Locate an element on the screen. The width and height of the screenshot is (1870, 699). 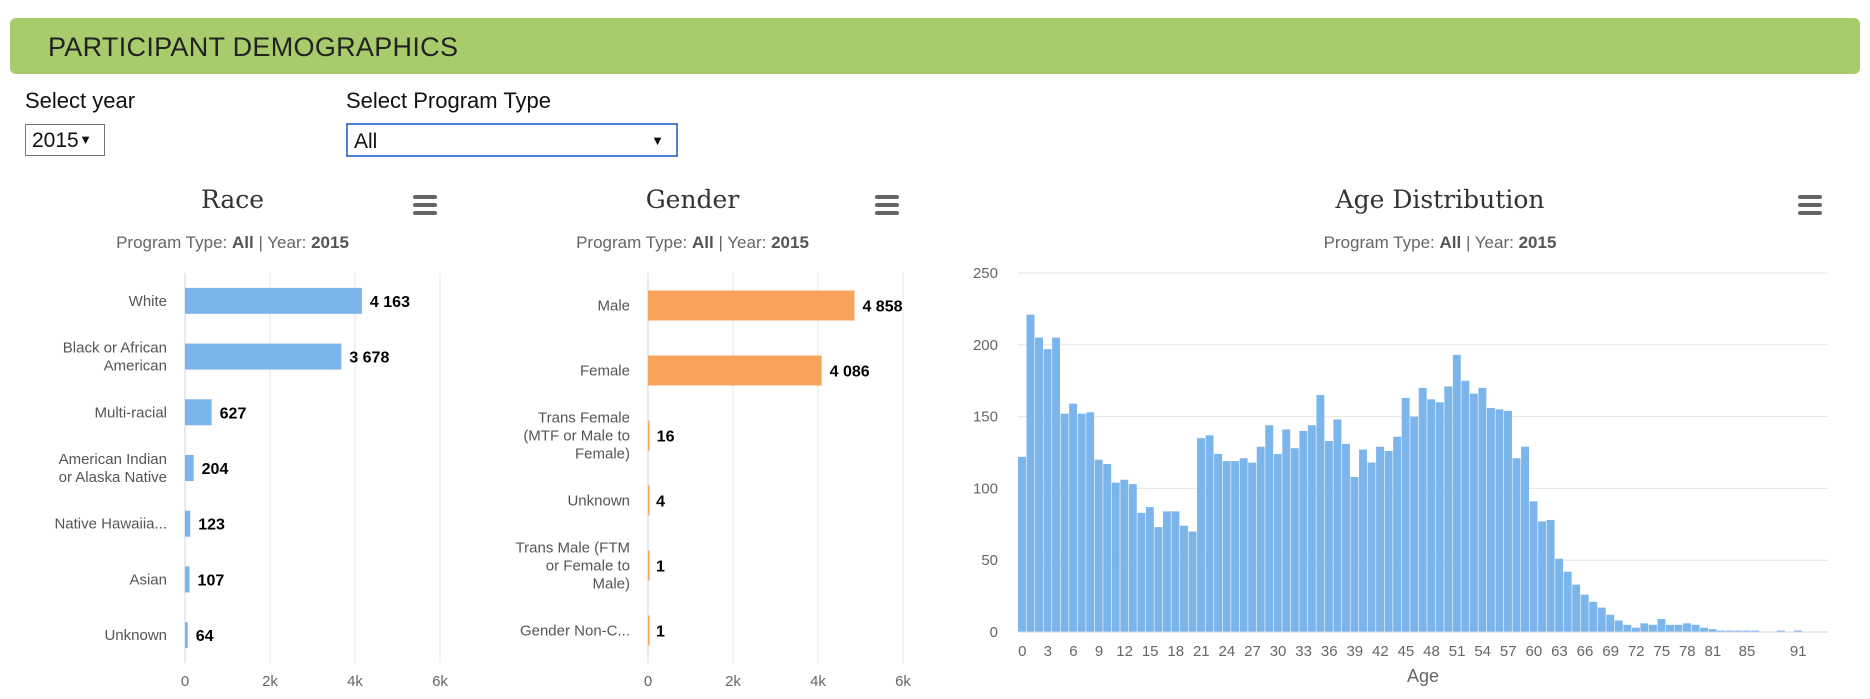
data-label: 1 is located at coordinates (660, 632).